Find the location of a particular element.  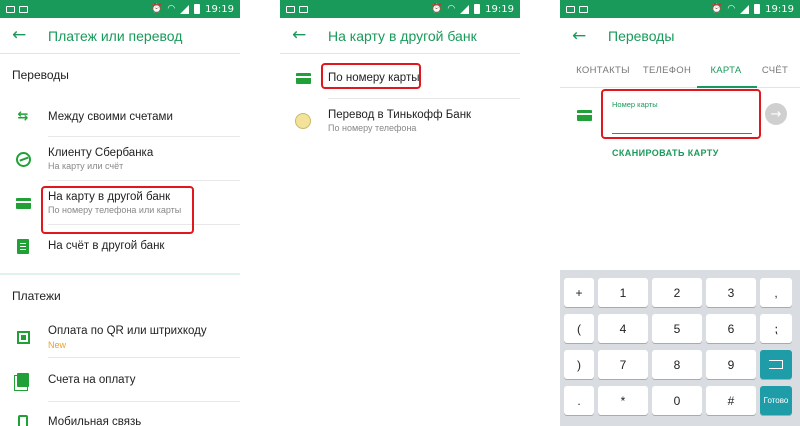

document-icon is located at coordinates (23, 246).